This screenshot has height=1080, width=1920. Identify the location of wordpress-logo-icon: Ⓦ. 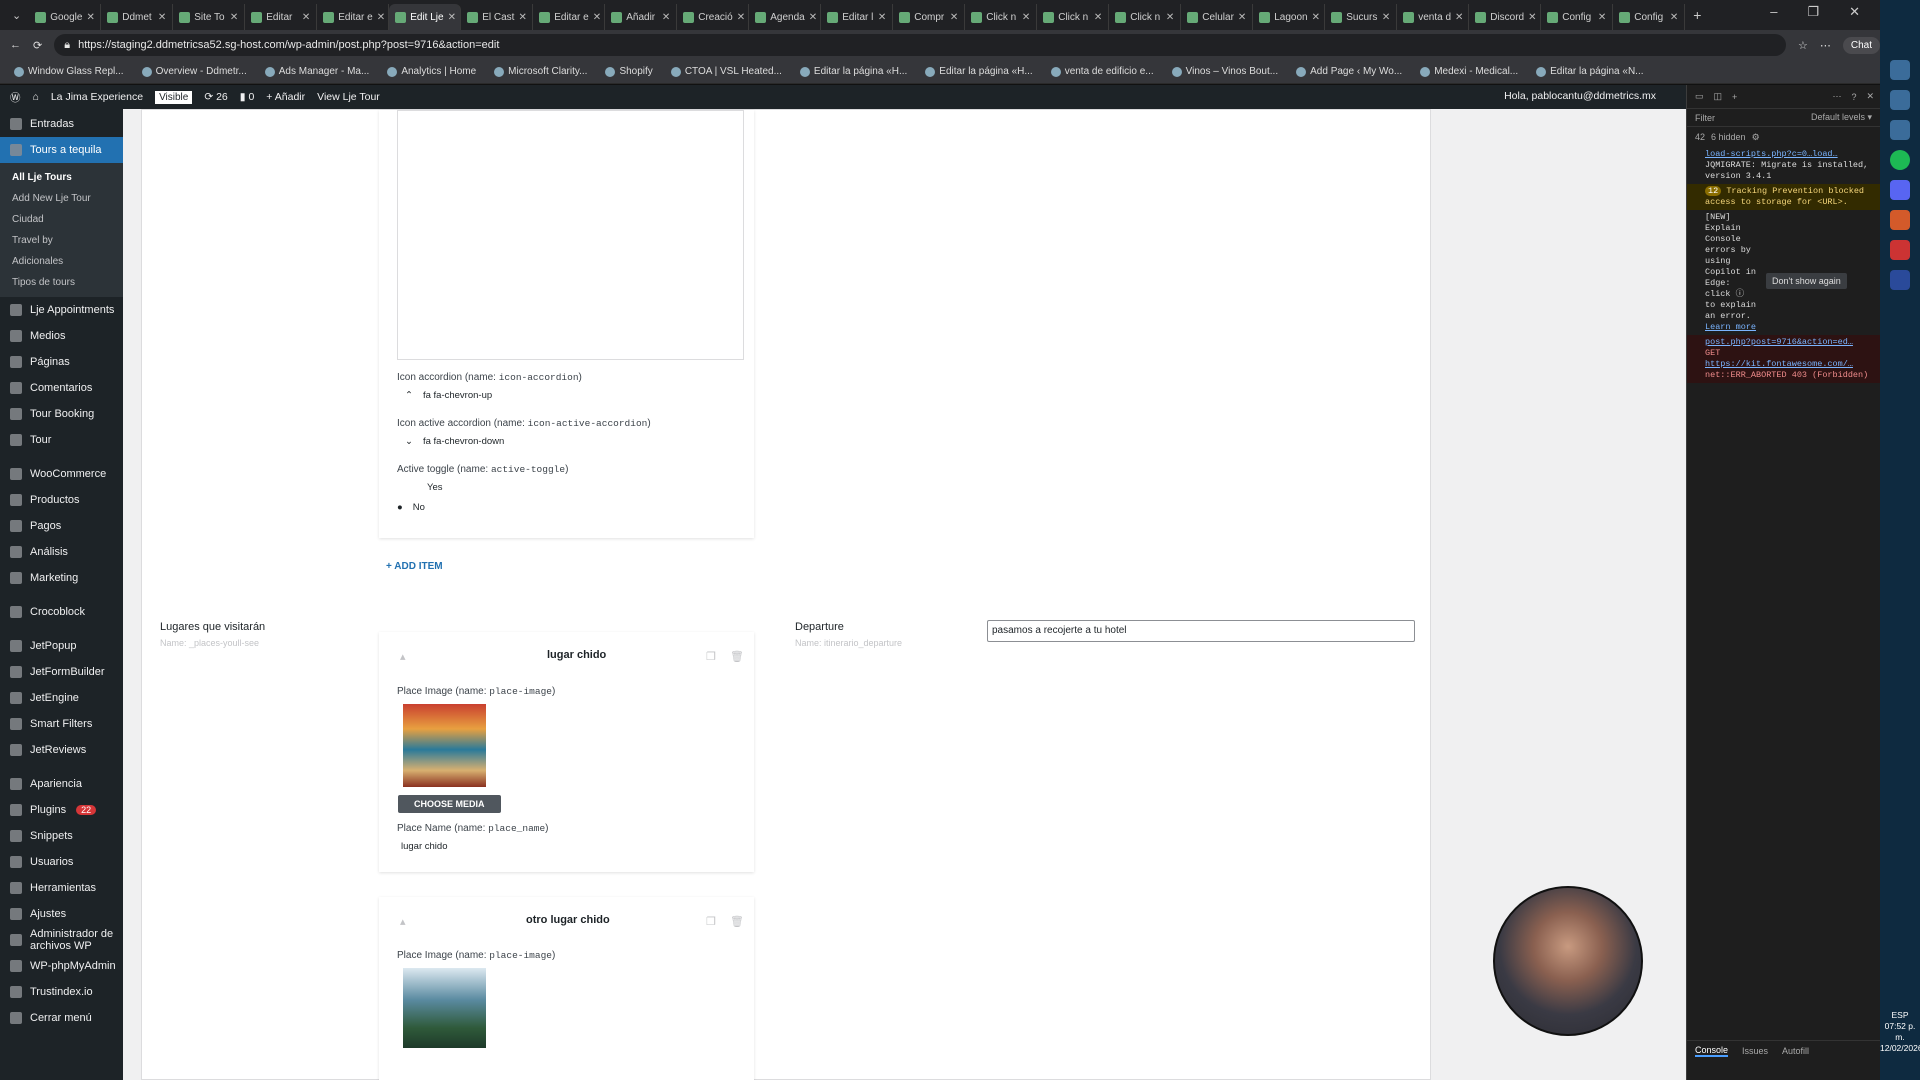
(15, 97).